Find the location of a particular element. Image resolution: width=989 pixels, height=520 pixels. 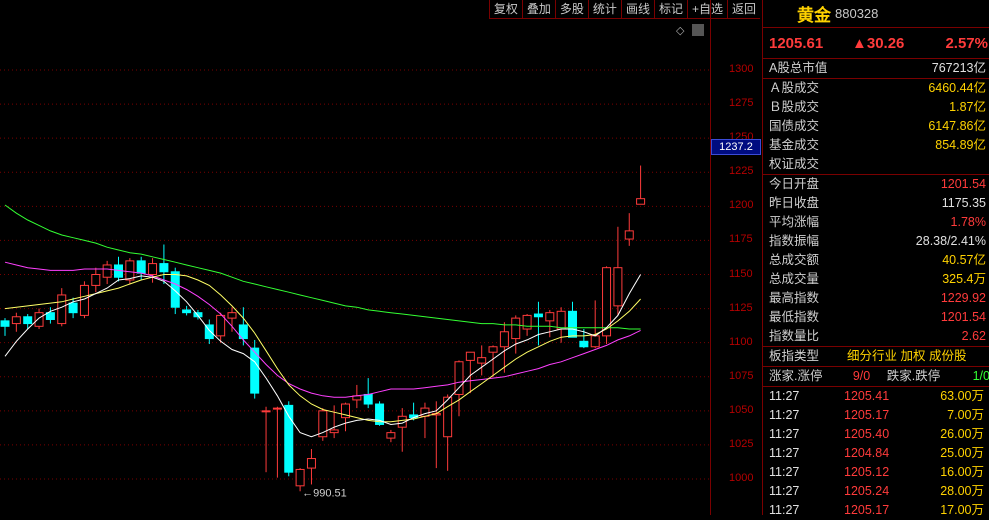

stat-label: 最高指数 is located at coordinates (794, 298).